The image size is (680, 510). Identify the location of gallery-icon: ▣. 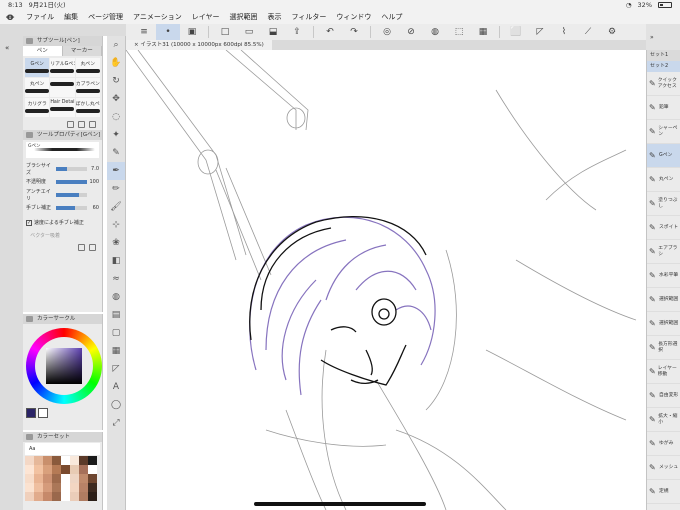
(192, 32).